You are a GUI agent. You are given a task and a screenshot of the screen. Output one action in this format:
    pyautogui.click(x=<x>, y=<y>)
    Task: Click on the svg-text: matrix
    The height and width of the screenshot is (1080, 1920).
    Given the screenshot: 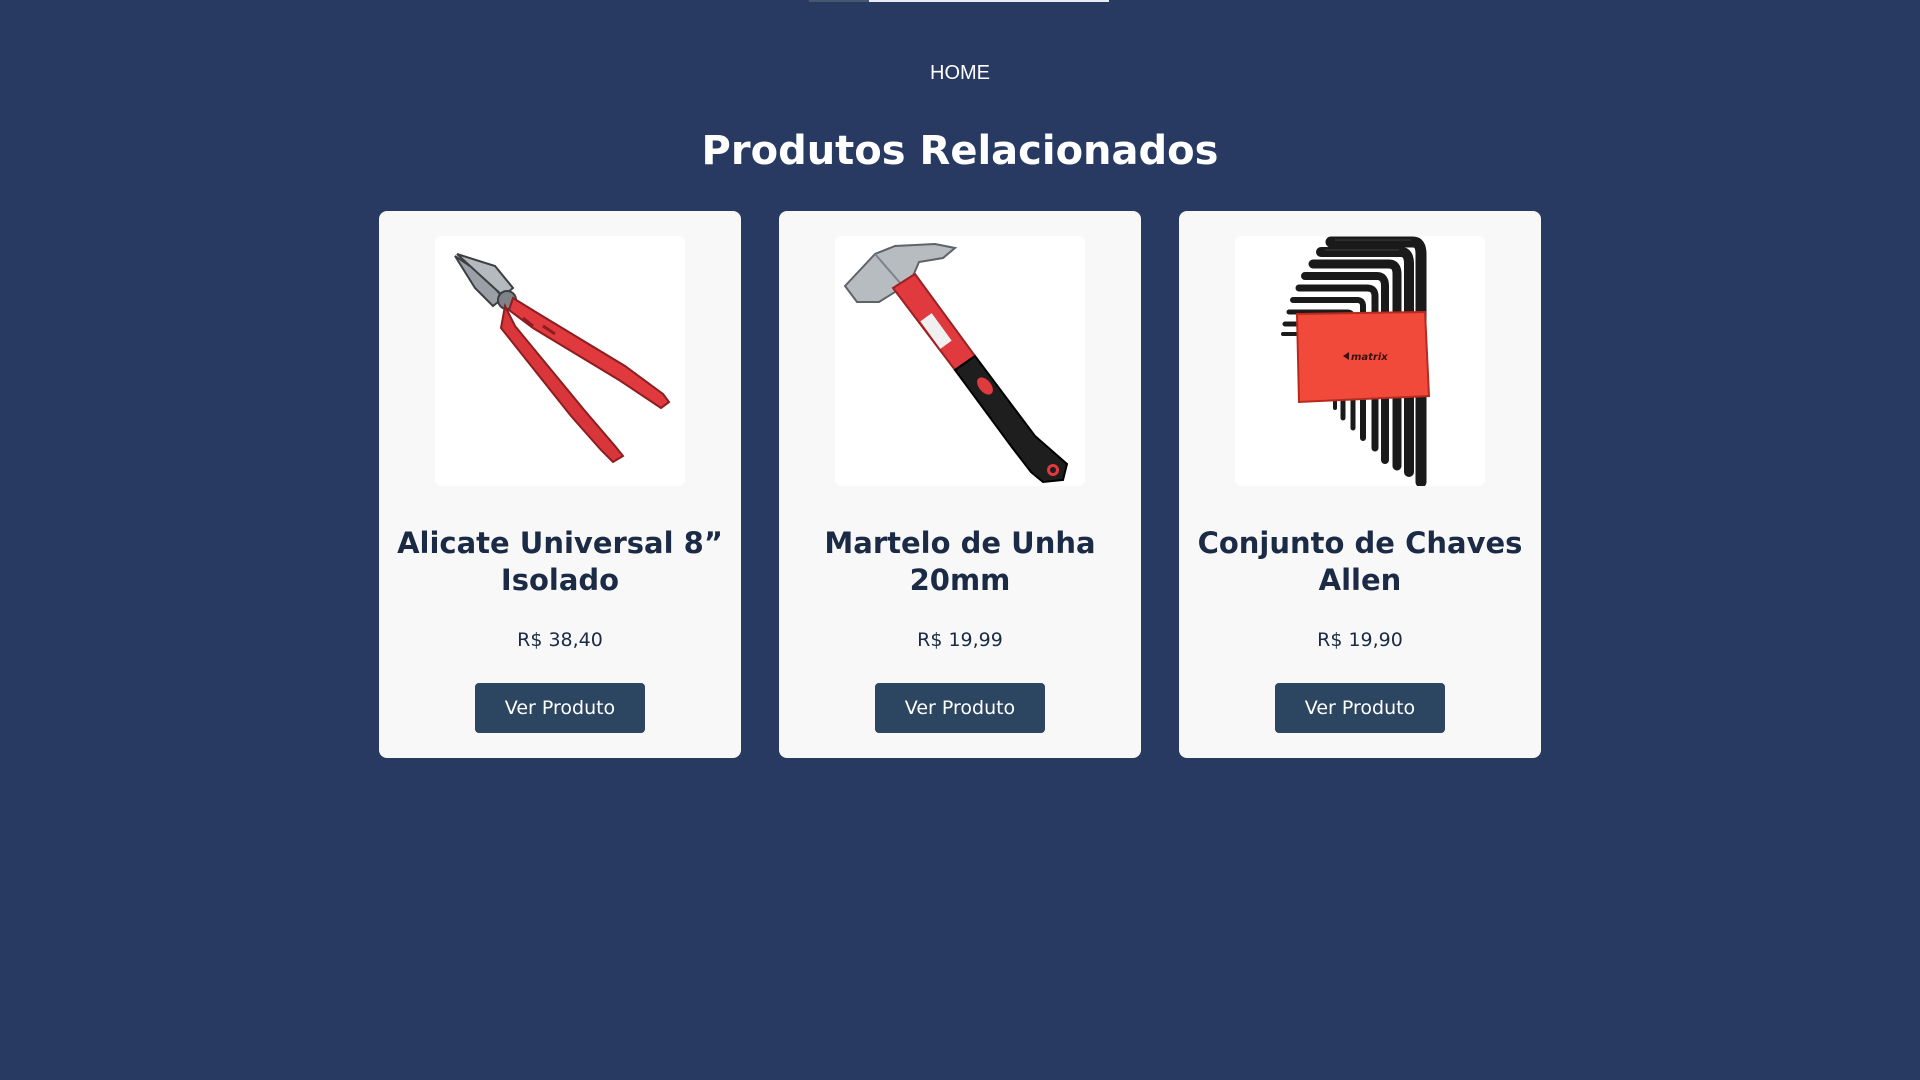 What is the action you would take?
    pyautogui.click(x=1369, y=357)
    